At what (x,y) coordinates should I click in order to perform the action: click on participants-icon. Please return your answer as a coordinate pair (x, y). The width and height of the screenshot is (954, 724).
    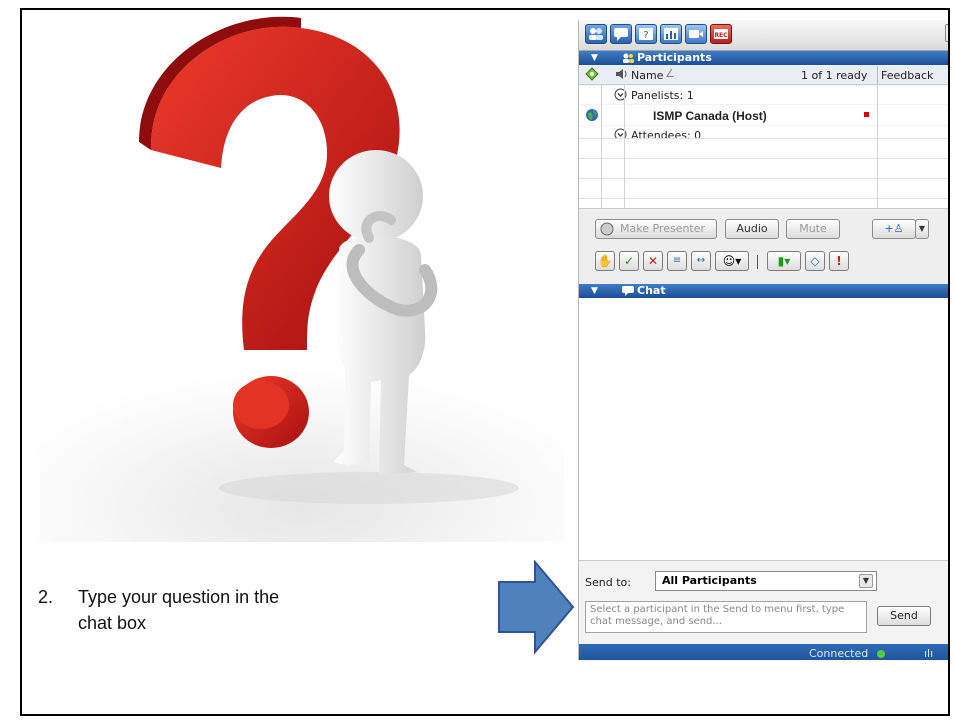
    Looking at the image, I should click on (596, 34).